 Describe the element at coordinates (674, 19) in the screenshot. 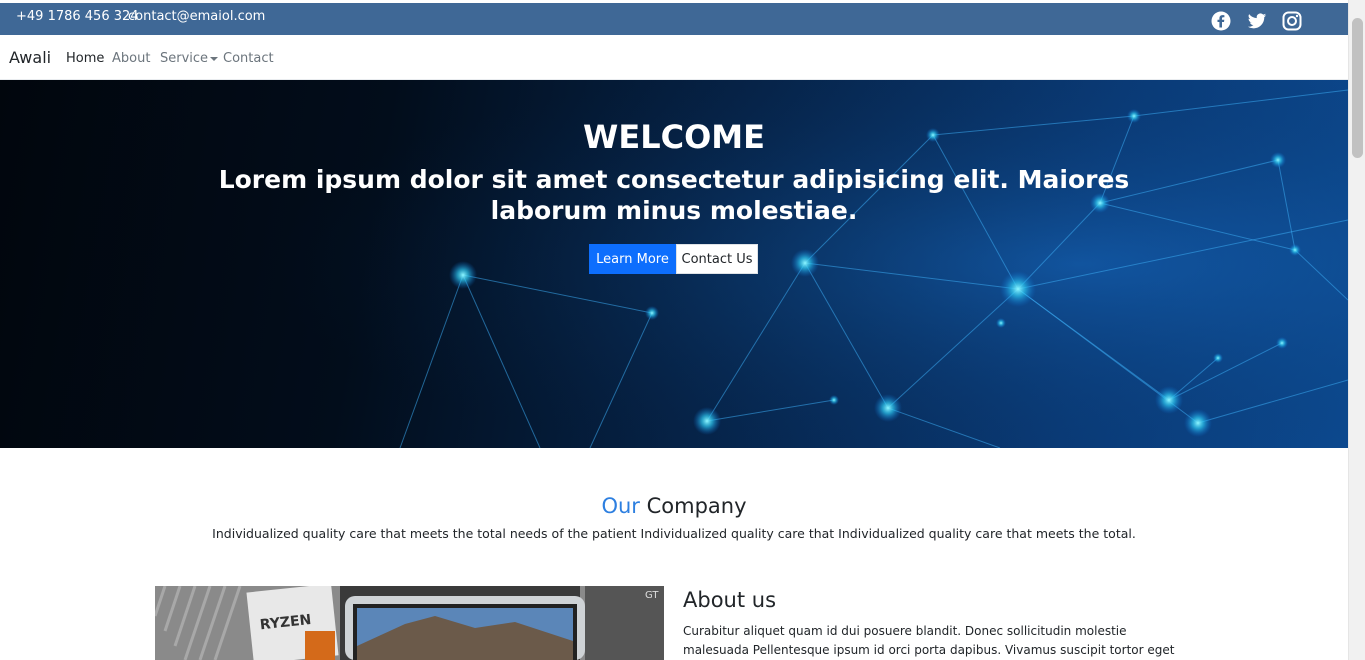

I see `contact-topbar: +49 1786 456 324 contact@emaiol.com` at that location.